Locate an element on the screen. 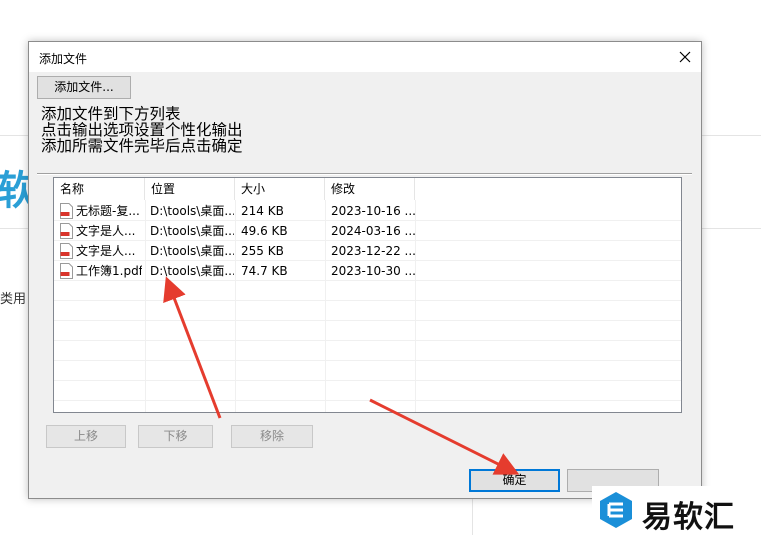 The width and height of the screenshot is (761, 536). file-size: 214 KB is located at coordinates (262, 211).